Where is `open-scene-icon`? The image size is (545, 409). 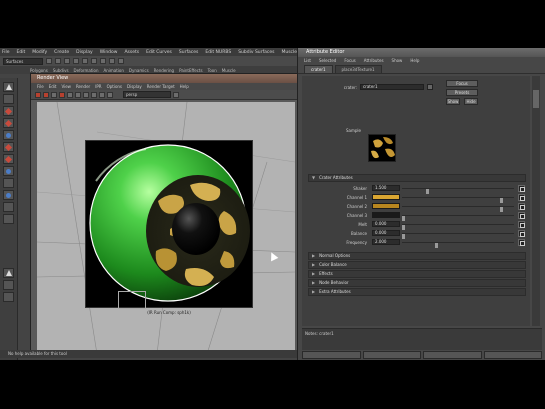 open-scene-icon is located at coordinates (58, 61).